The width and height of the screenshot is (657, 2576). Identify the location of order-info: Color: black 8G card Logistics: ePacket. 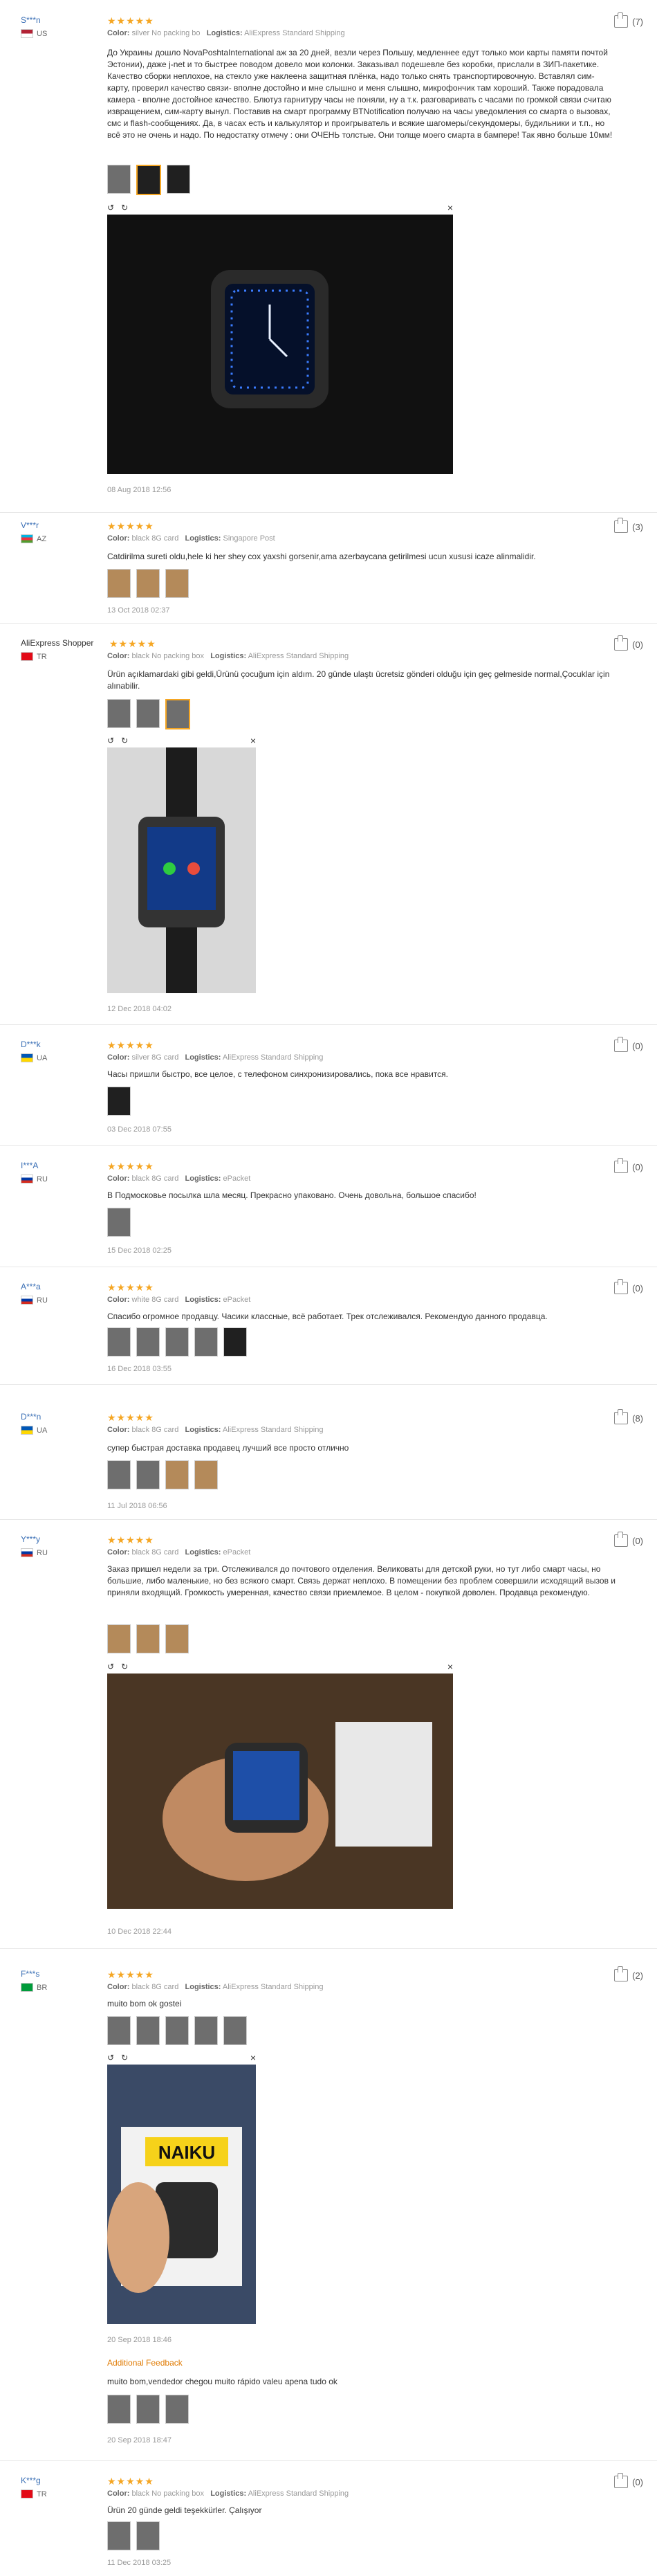
(179, 1178).